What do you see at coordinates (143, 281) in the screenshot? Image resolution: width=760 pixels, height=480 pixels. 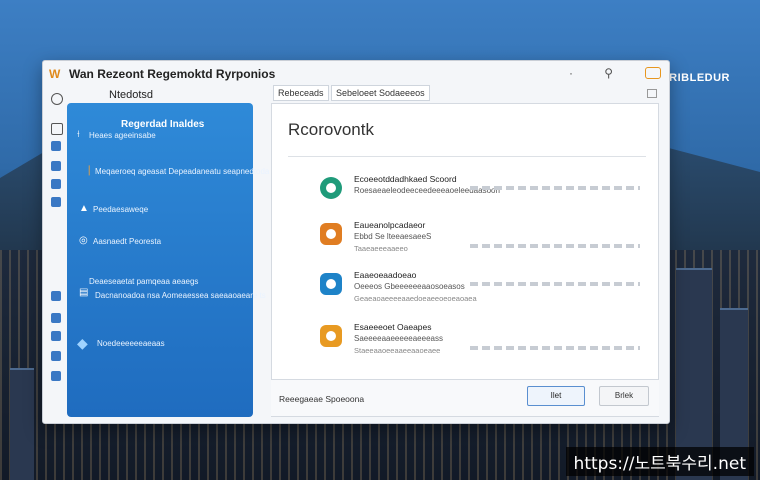 I see `left-panel-item: Deaeseaetat pamqeaa aeaegs` at bounding box center [143, 281].